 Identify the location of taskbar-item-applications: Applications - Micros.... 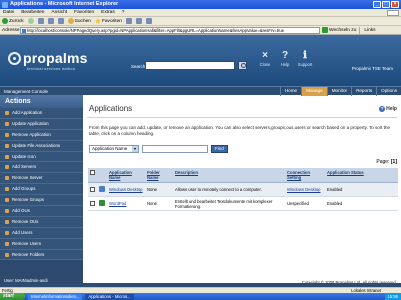
(109, 296).